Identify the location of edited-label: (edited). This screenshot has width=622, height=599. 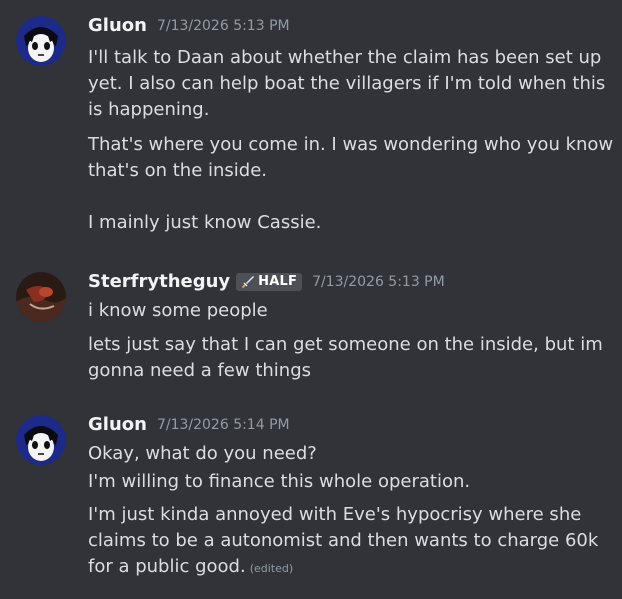
(271, 568).